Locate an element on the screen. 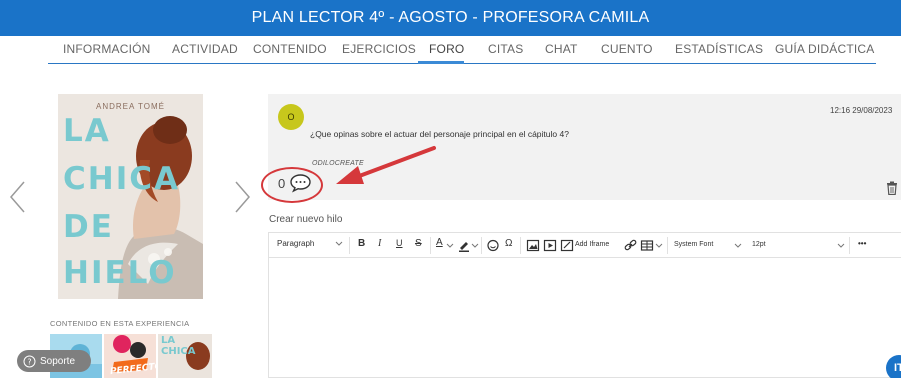 The height and width of the screenshot is (378, 901). text-color-button: A is located at coordinates (439, 242).